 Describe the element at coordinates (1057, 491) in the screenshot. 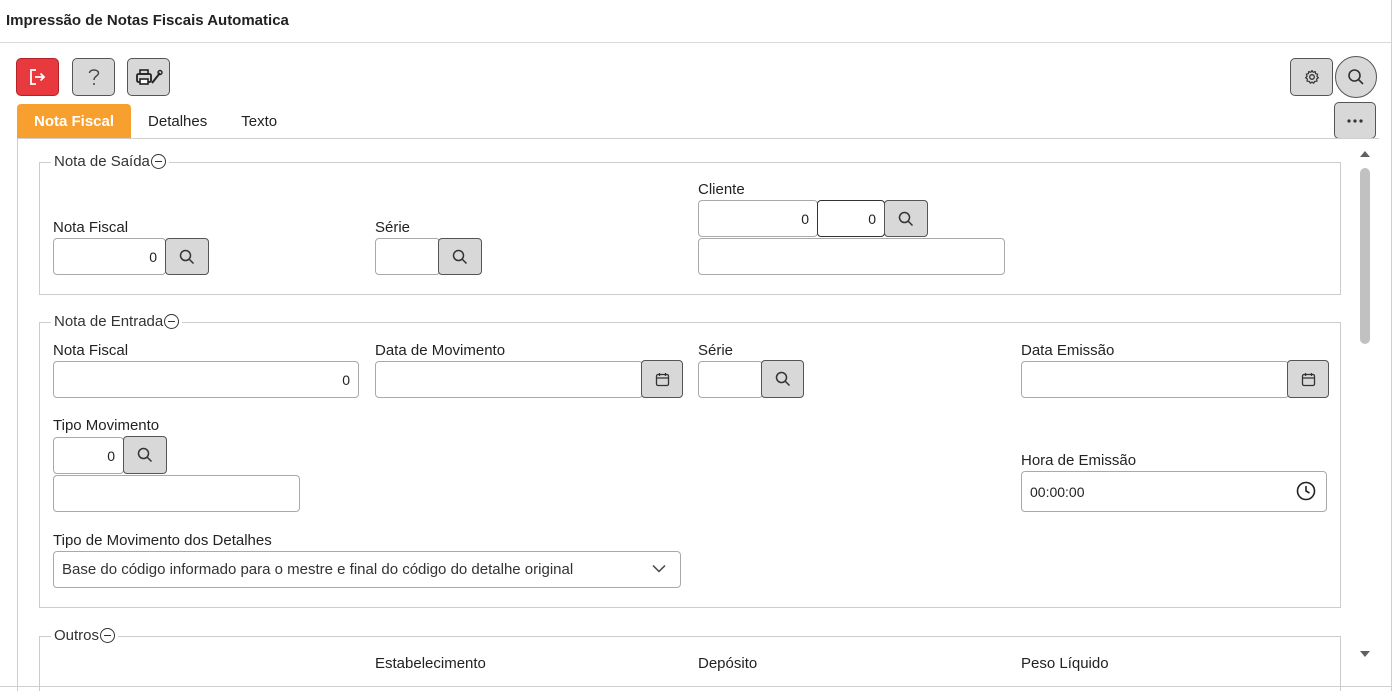

I see `hora-emissao-value: 00:00:00` at that location.